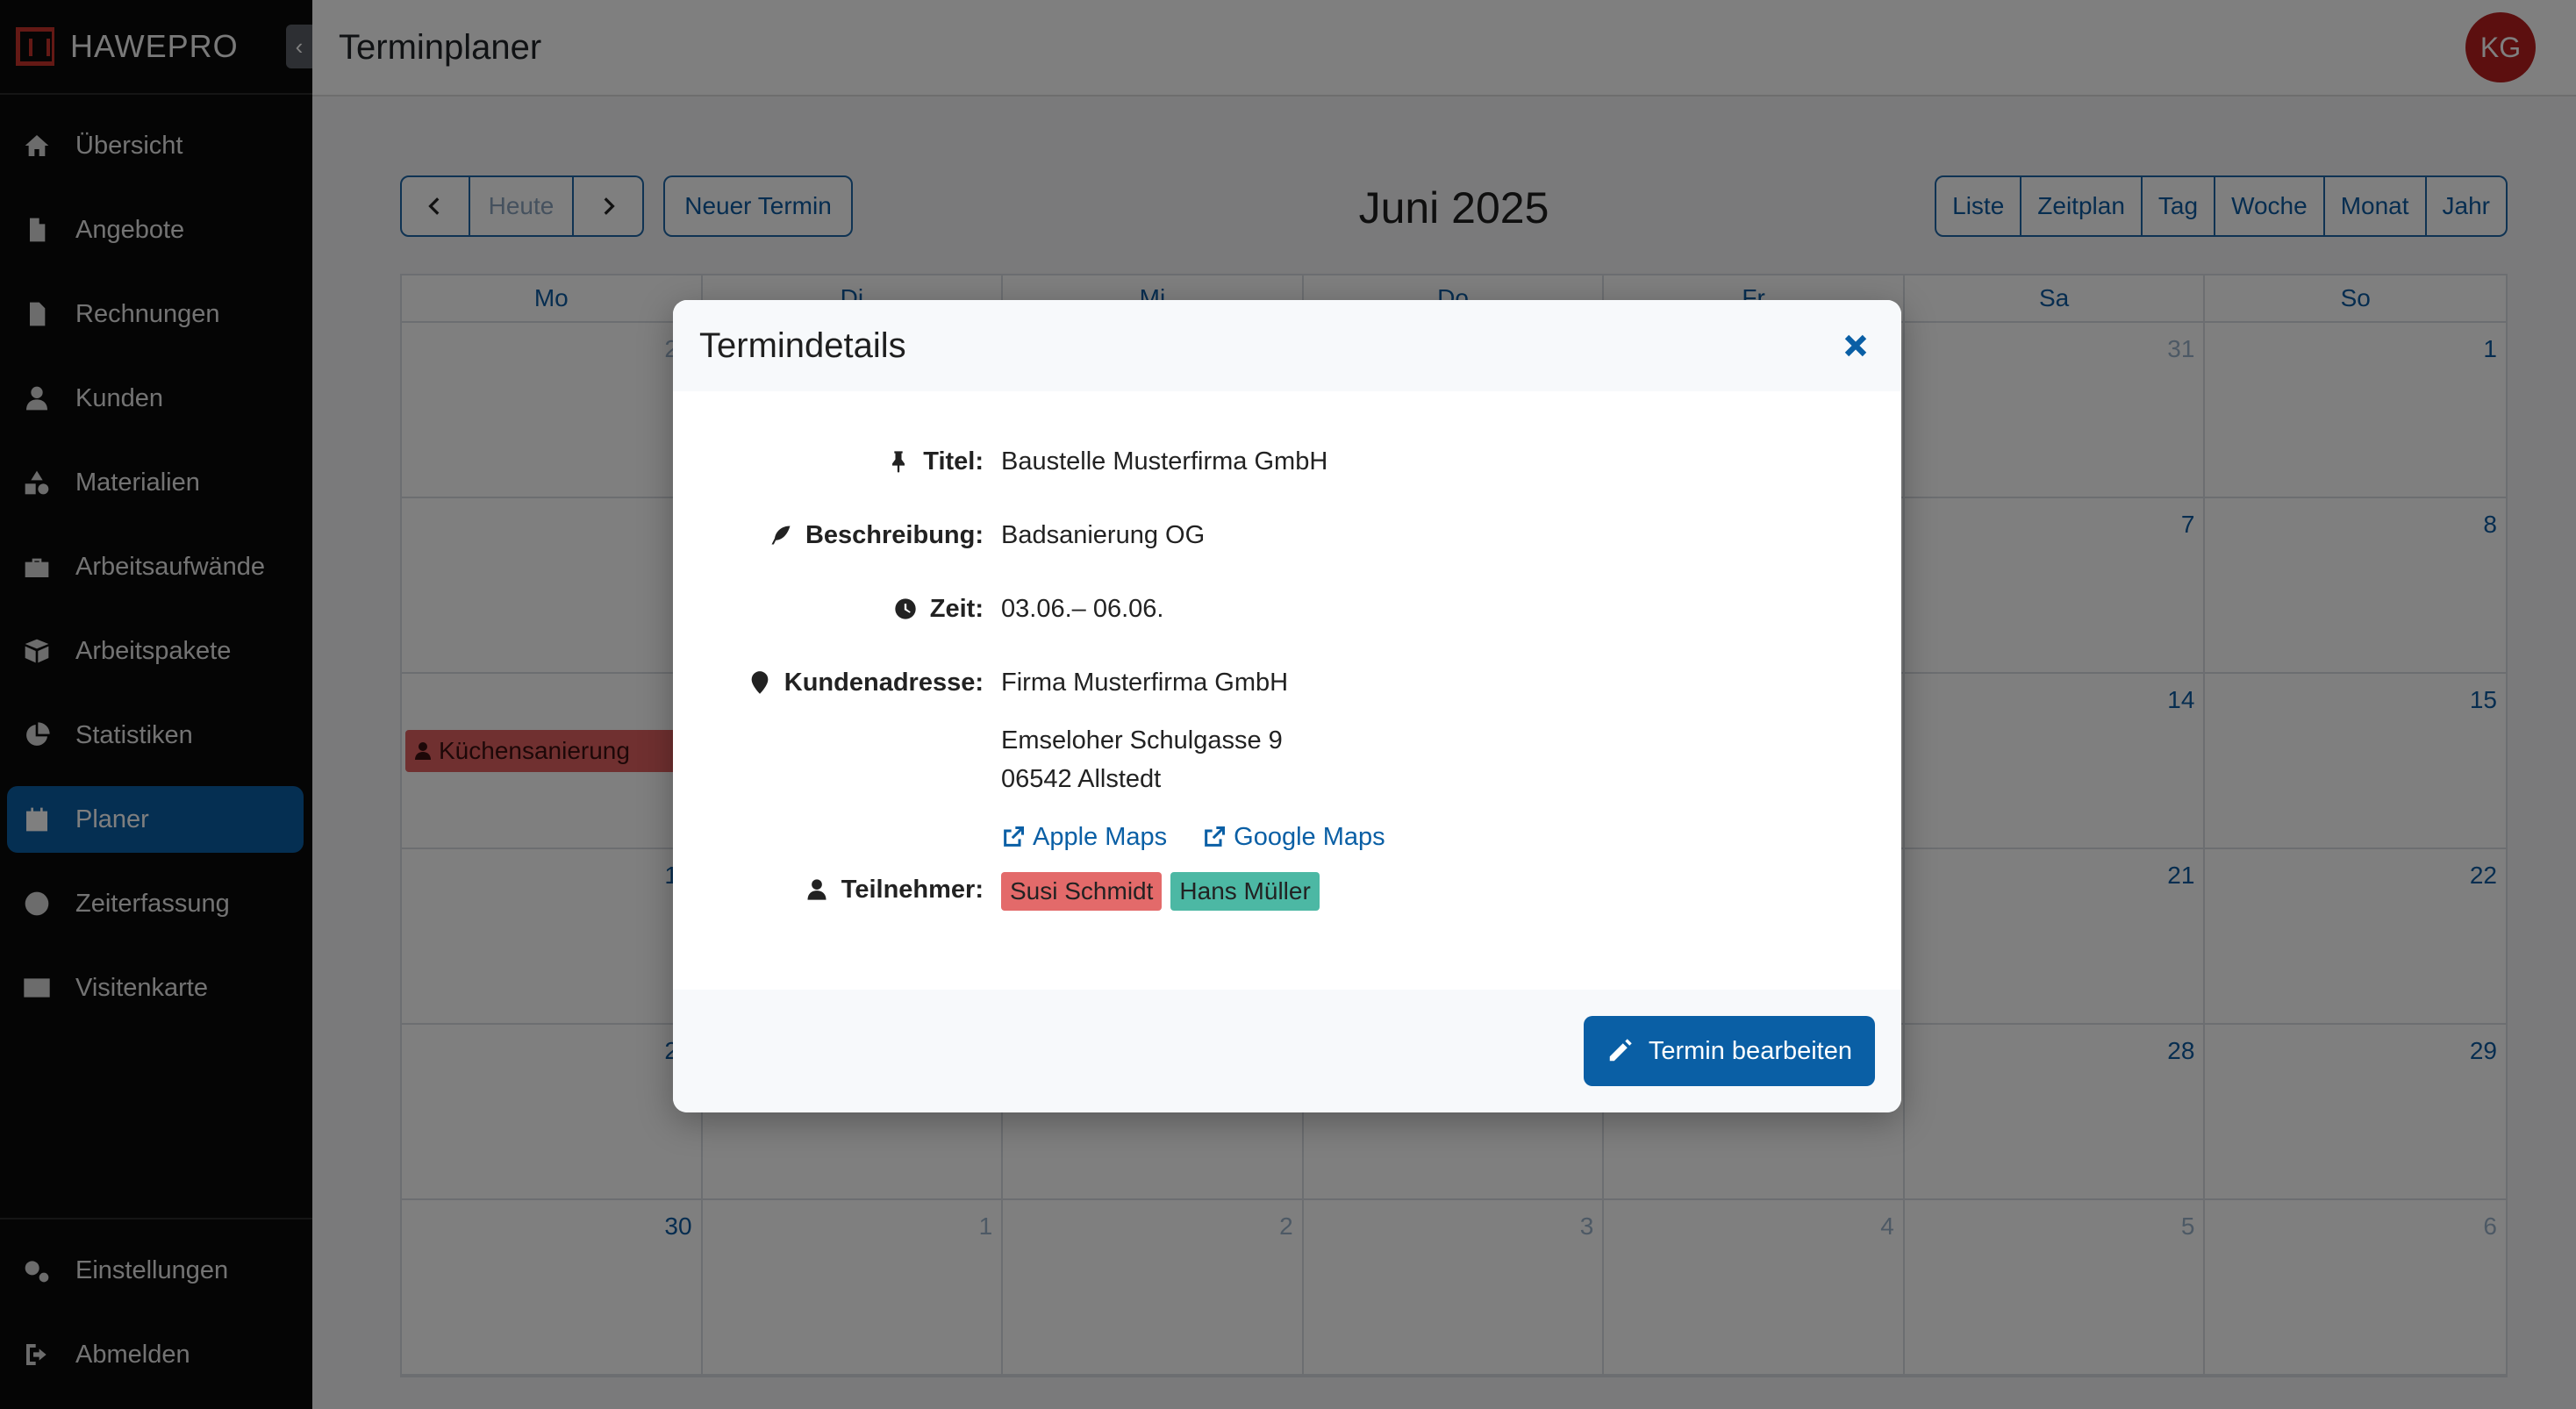 This screenshot has height=1409, width=2576. Describe the element at coordinates (1100, 837) in the screenshot. I see `apple-maps-label: Apple Maps` at that location.